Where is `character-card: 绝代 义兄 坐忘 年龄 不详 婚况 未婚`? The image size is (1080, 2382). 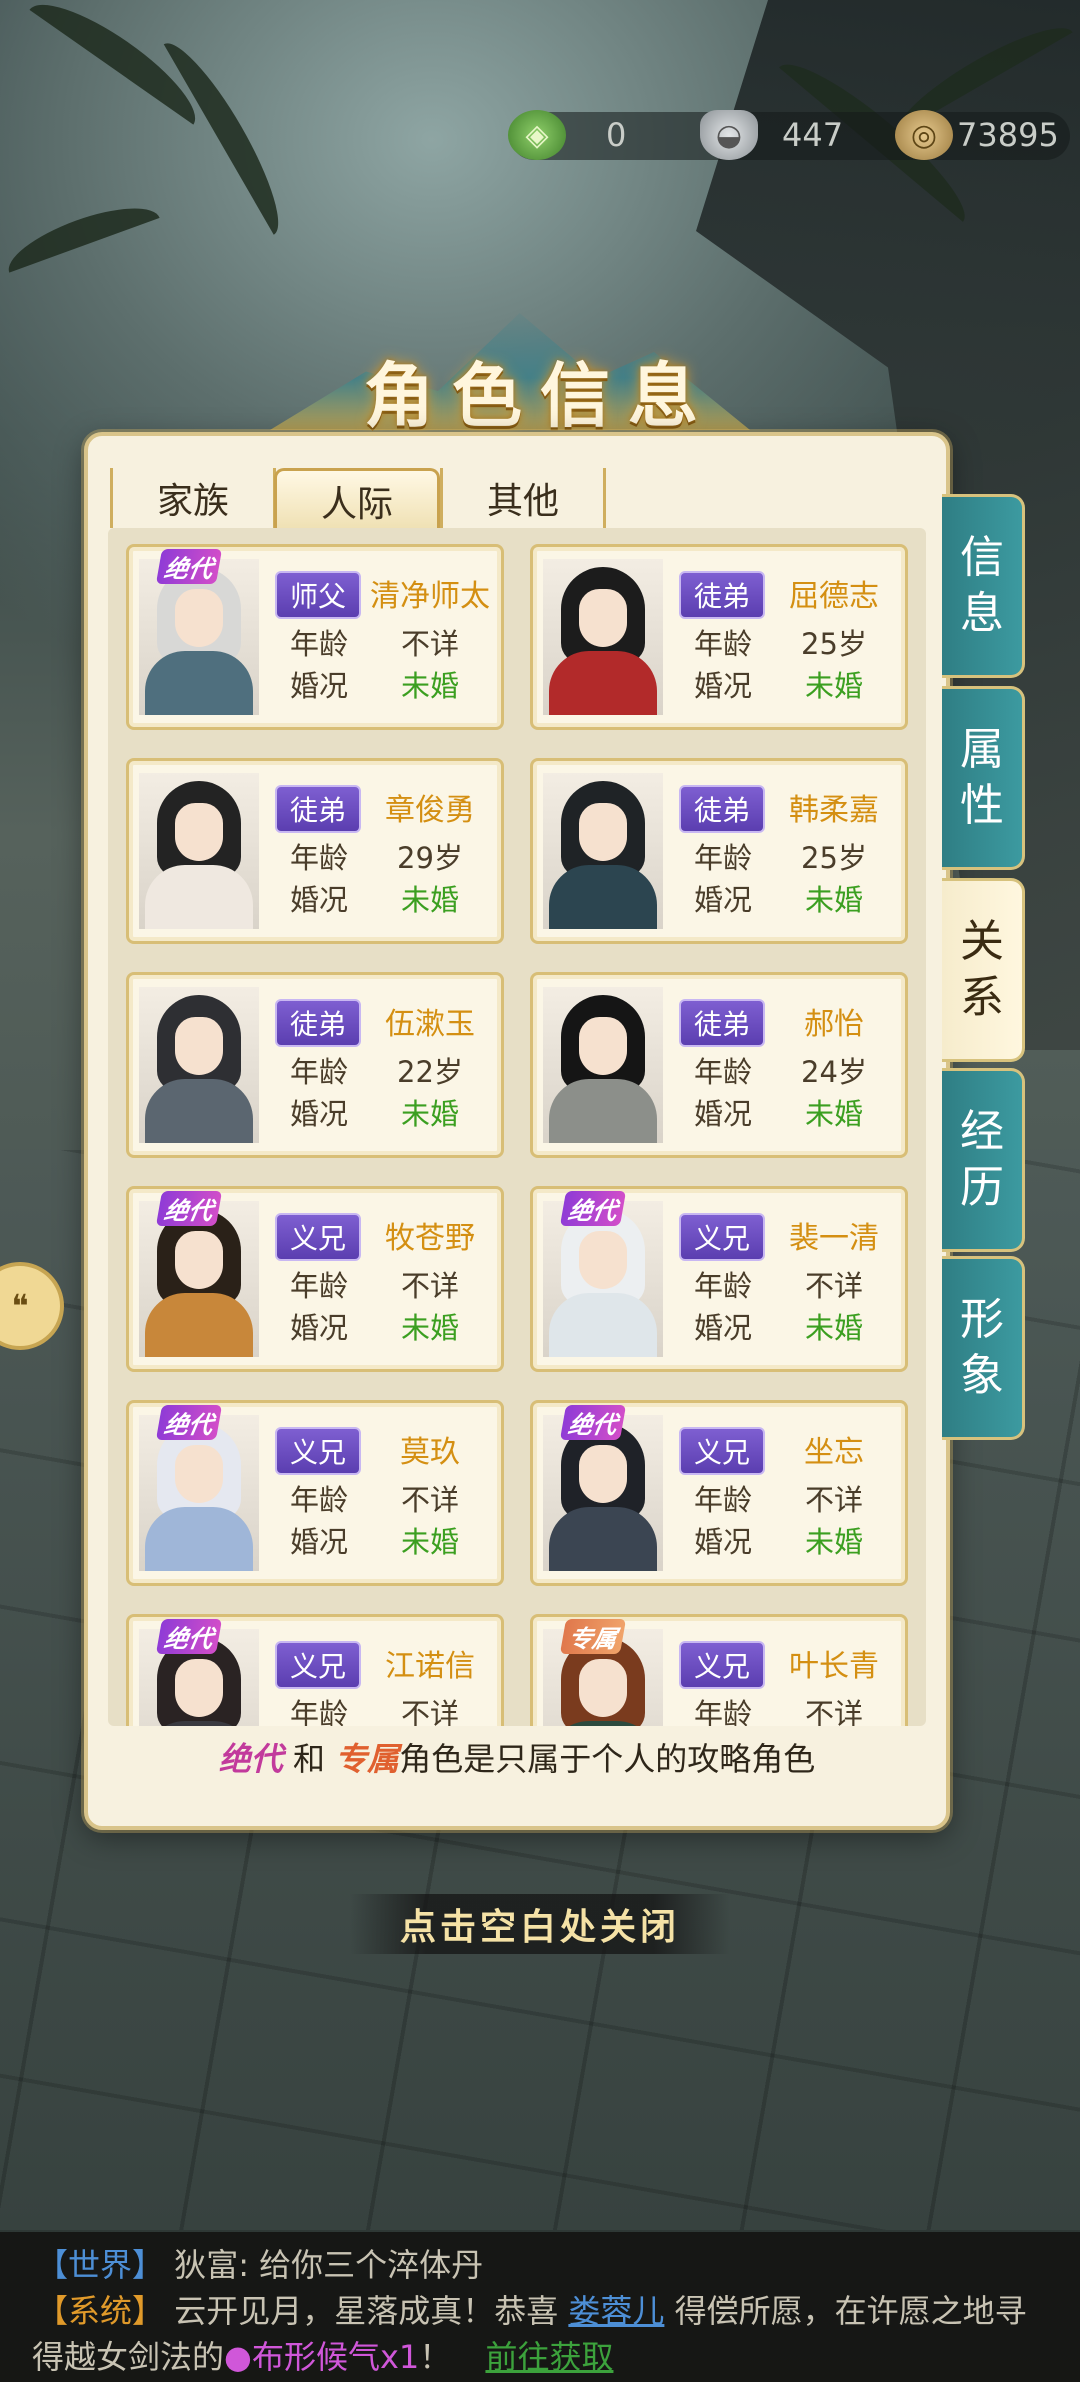
character-card: 绝代 义兄 坐忘 年龄 不详 婚况 未婚 is located at coordinates (719, 1493).